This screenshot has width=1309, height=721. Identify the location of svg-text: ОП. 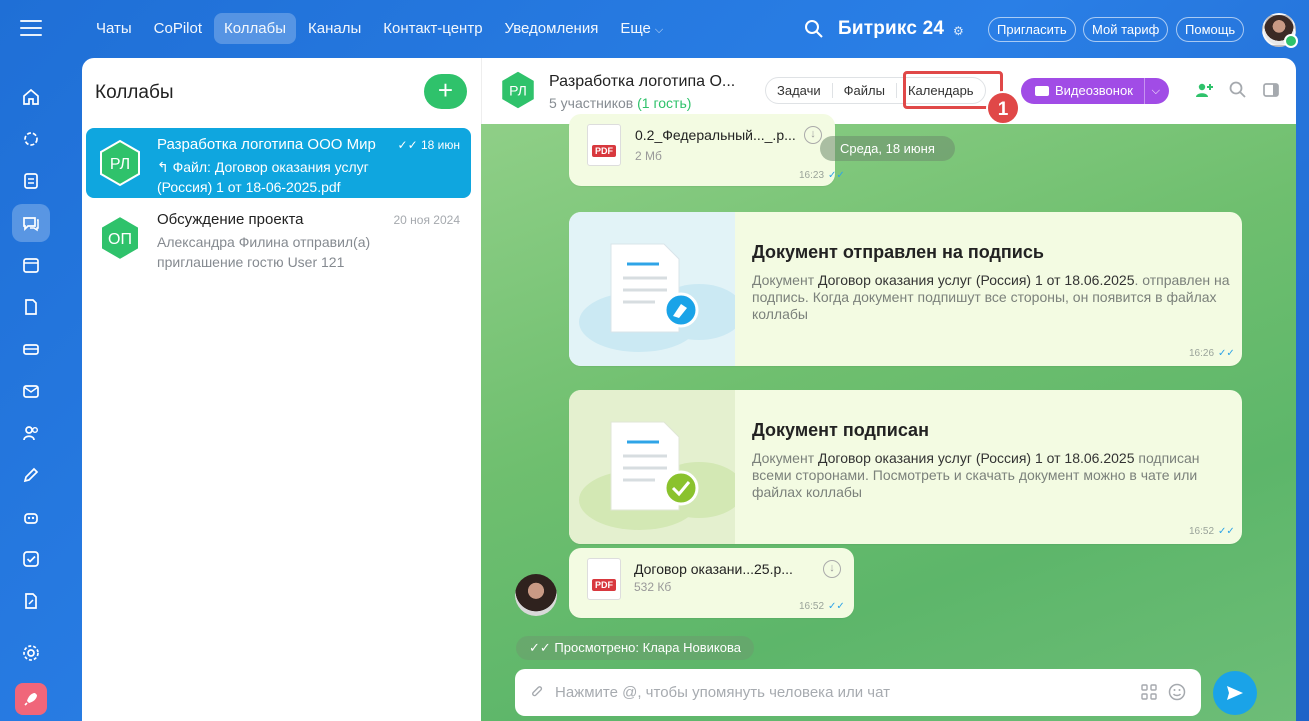
(120, 239).